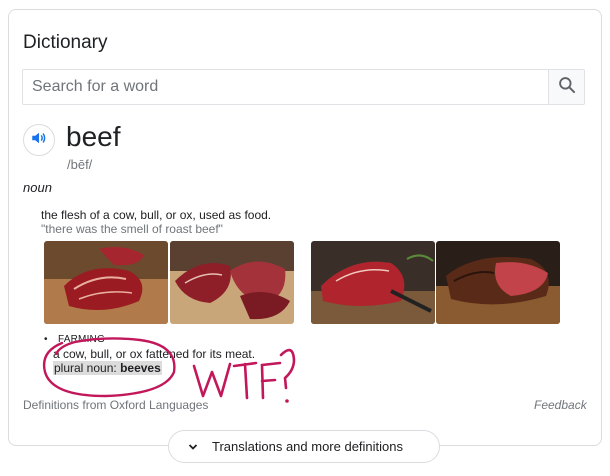 Image resolution: width=610 pixels, height=476 pixels. I want to click on feedback-link: Feedback, so click(560, 405).